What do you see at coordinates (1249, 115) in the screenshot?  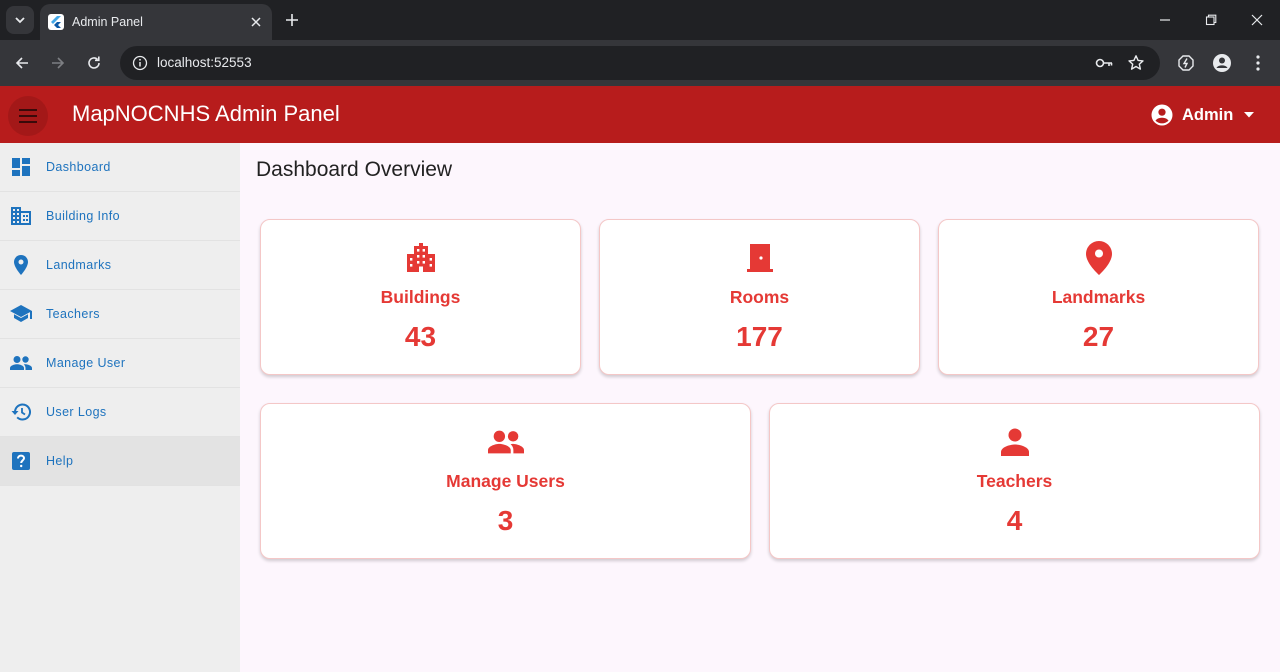 I see `dropdown-arrow-icon` at bounding box center [1249, 115].